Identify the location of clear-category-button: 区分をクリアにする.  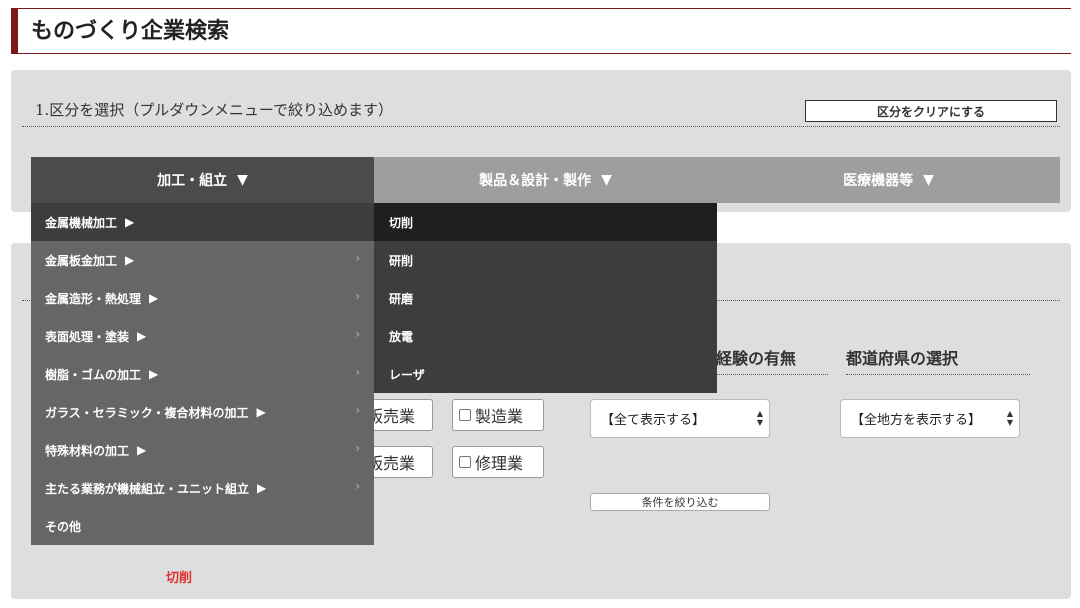
(931, 111).